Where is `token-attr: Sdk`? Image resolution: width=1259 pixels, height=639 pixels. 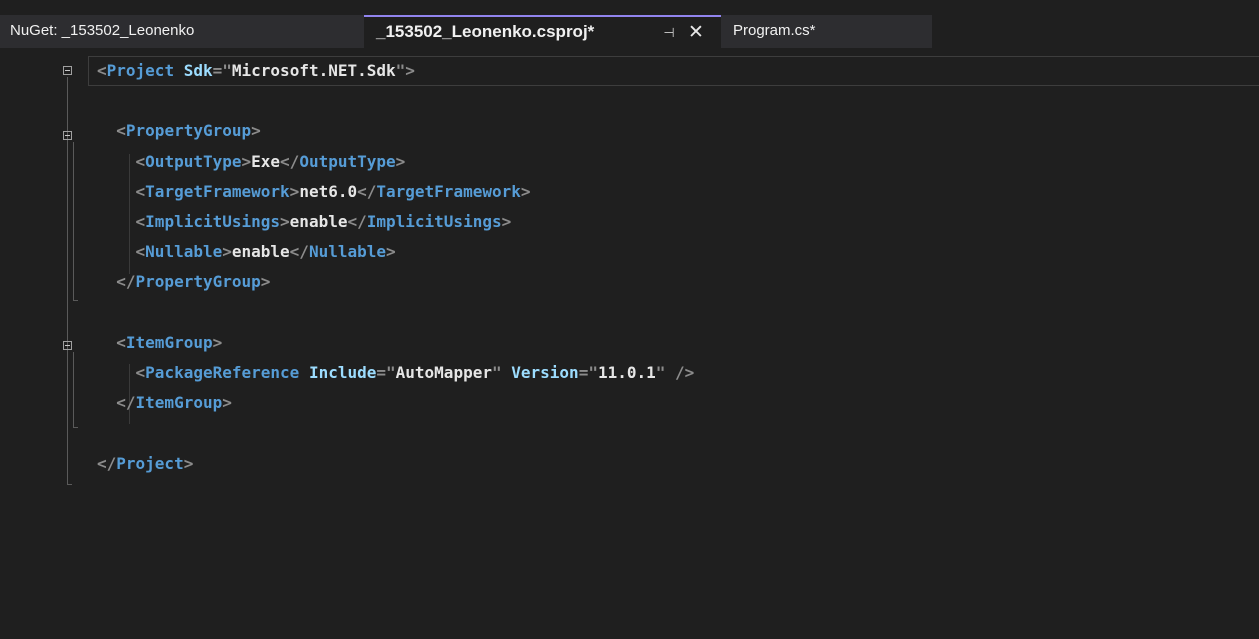
token-attr: Sdk is located at coordinates (198, 70).